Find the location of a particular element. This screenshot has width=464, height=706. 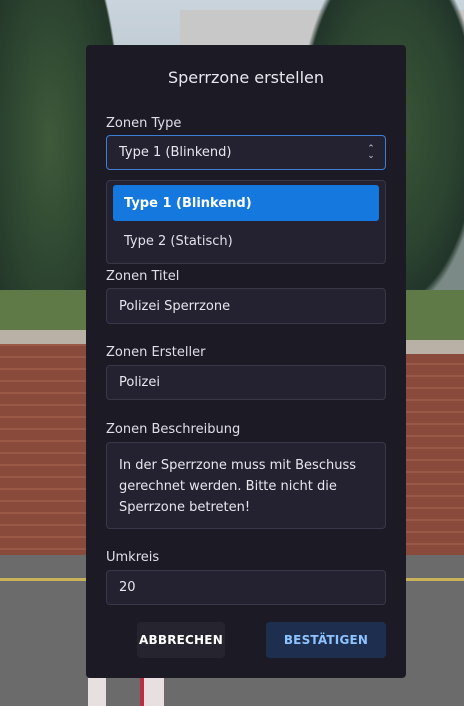

zone-title-input: Polizei Sperrzone is located at coordinates (246, 306).